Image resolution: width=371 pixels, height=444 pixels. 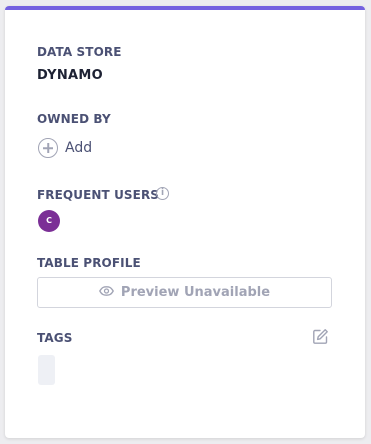 I want to click on data-store-value: DYNAMO, so click(x=70, y=75).